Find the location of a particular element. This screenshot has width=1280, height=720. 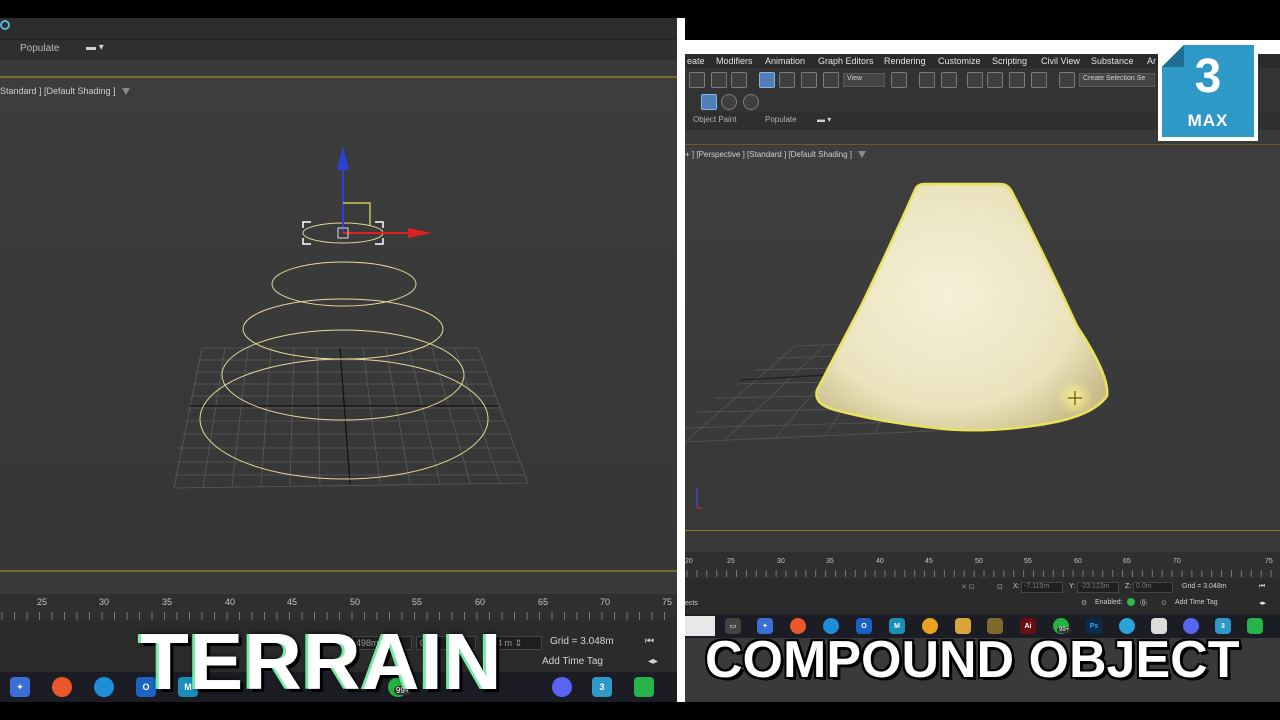

terrain-caption: TERRAIN is located at coordinates (321, 661).